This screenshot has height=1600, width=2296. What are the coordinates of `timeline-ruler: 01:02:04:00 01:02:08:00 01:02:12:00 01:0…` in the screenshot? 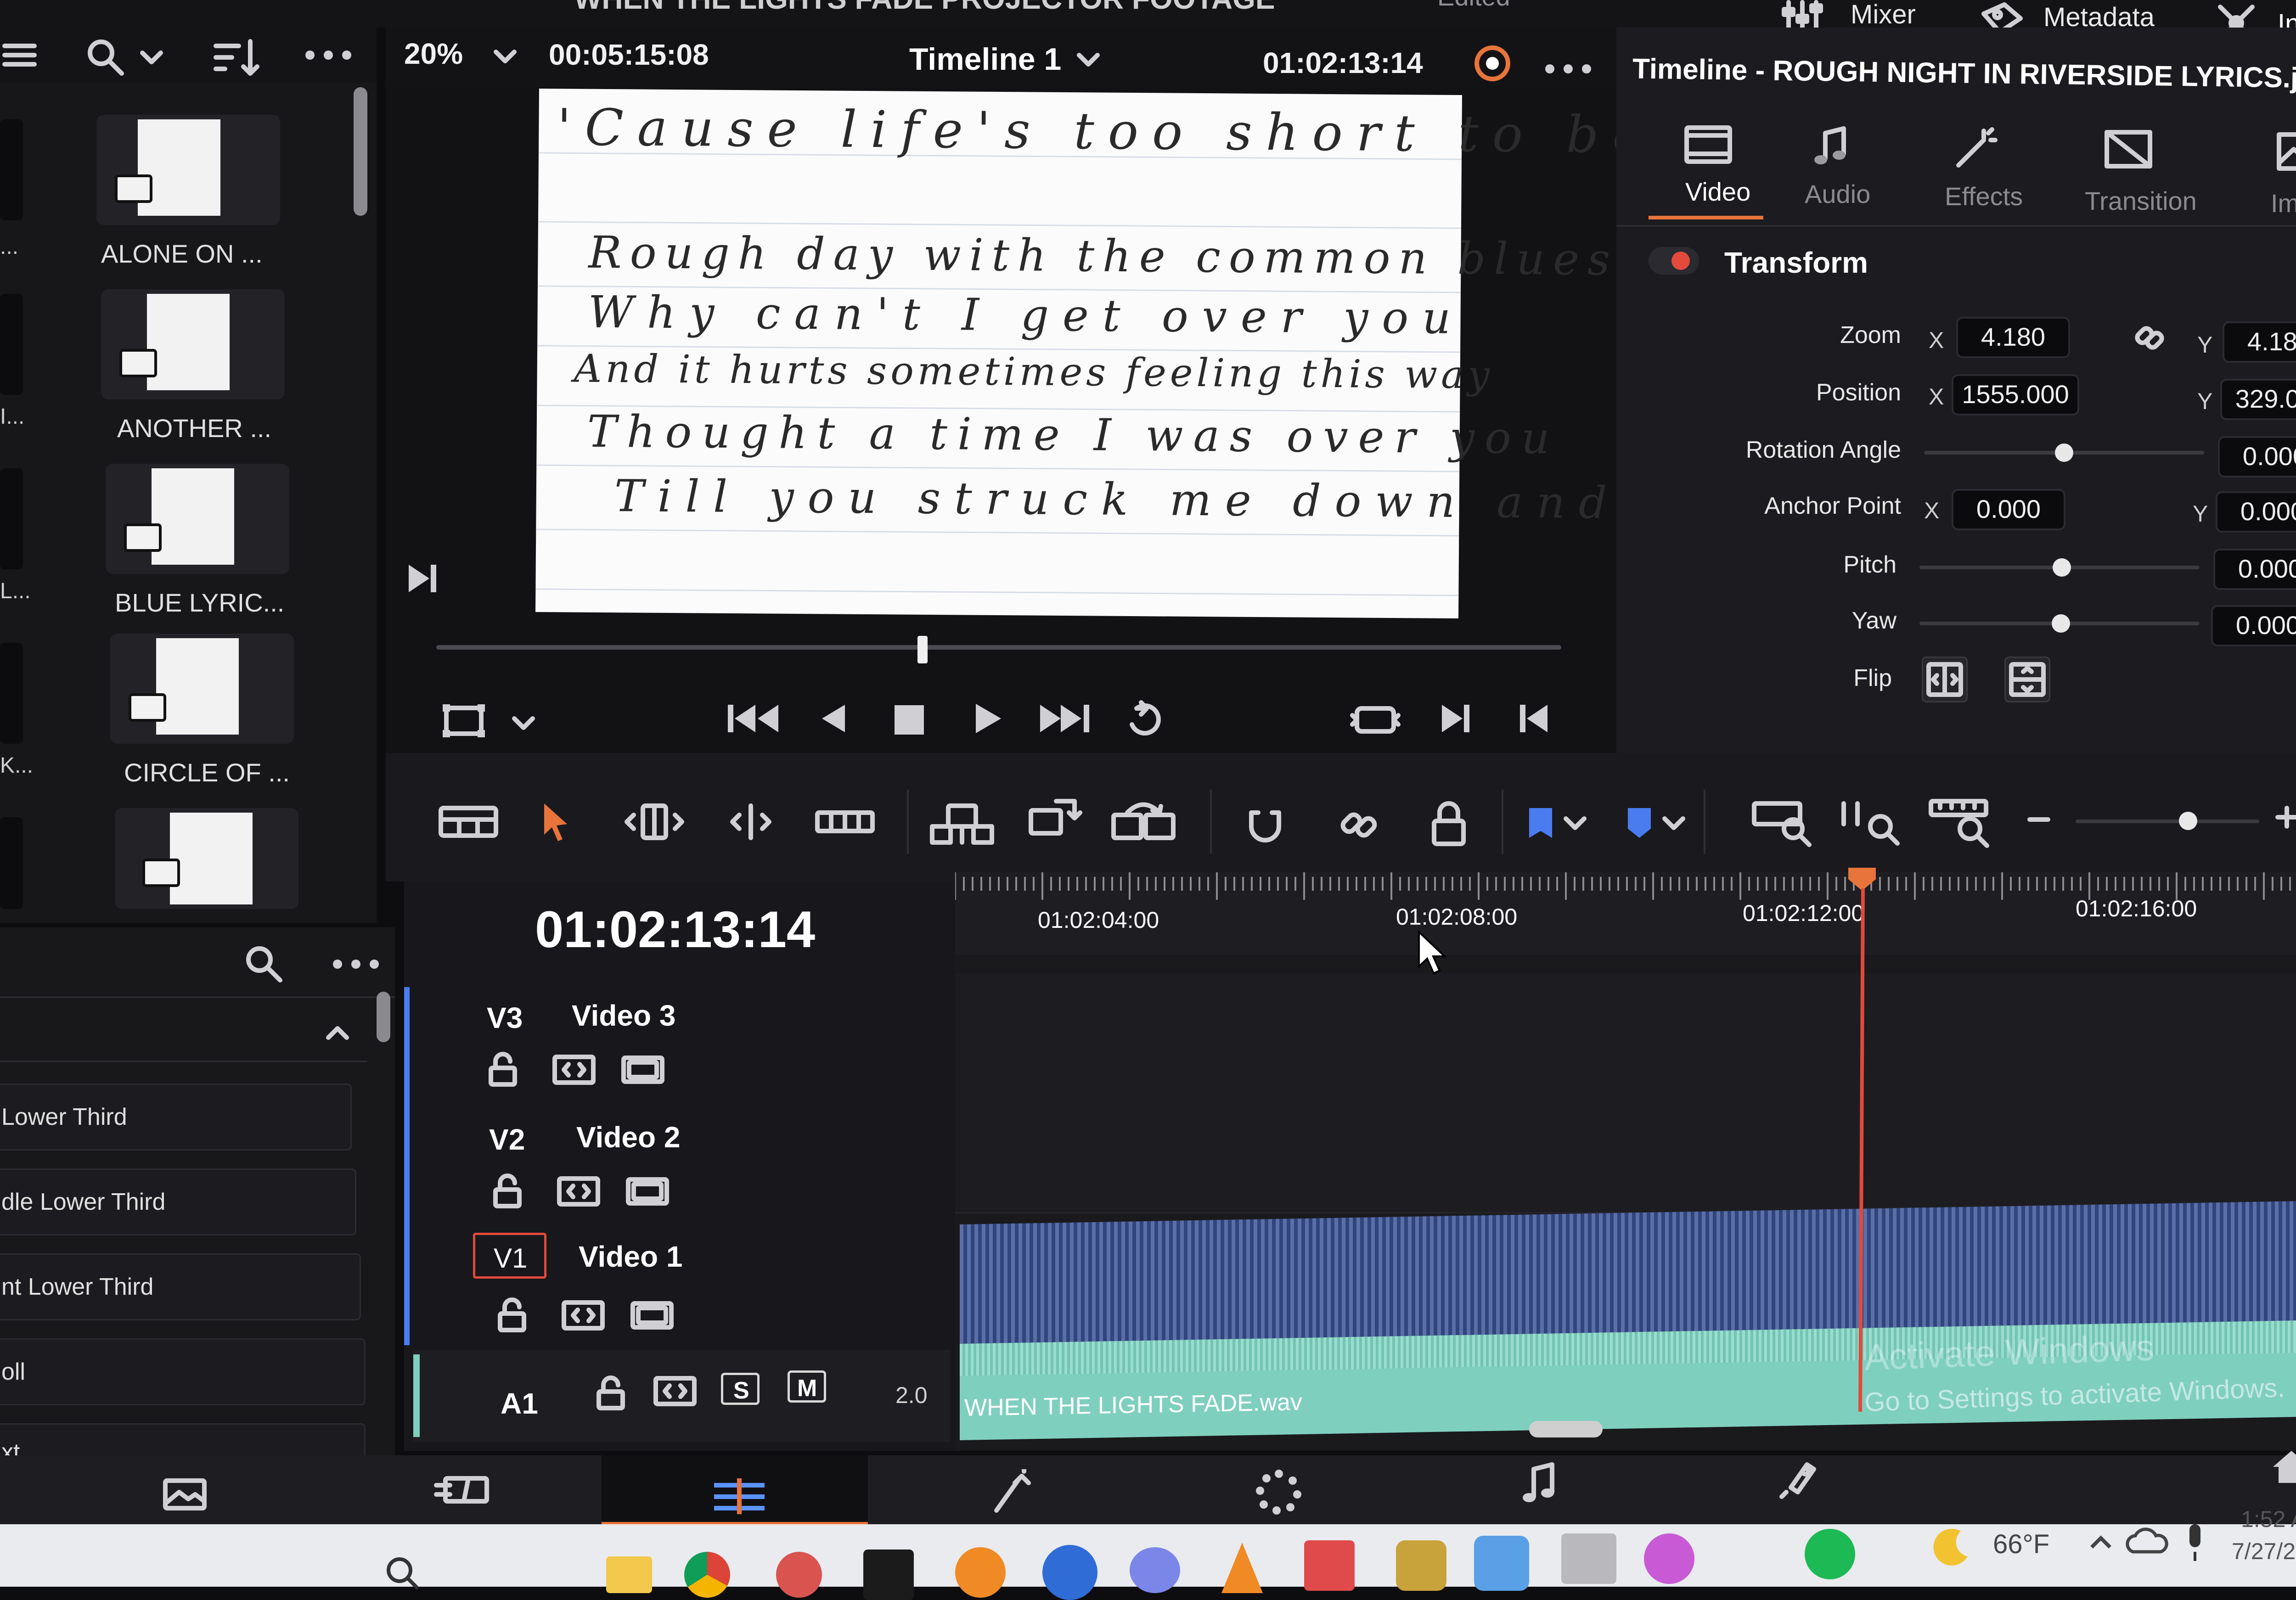 It's located at (1625, 913).